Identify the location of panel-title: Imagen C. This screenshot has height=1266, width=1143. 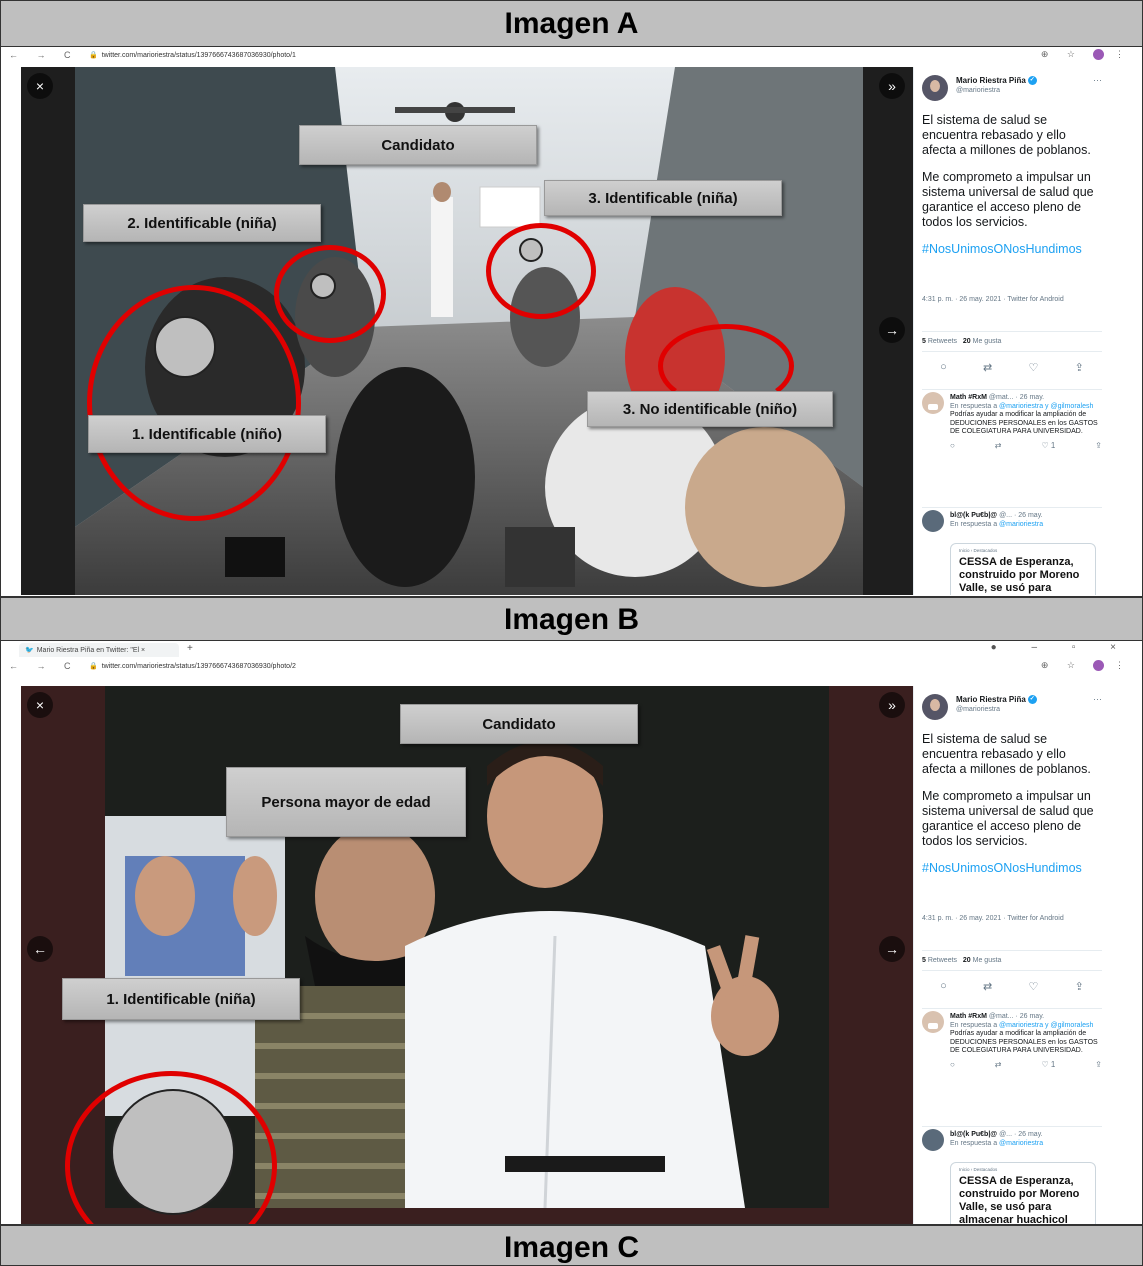
(571, 1247).